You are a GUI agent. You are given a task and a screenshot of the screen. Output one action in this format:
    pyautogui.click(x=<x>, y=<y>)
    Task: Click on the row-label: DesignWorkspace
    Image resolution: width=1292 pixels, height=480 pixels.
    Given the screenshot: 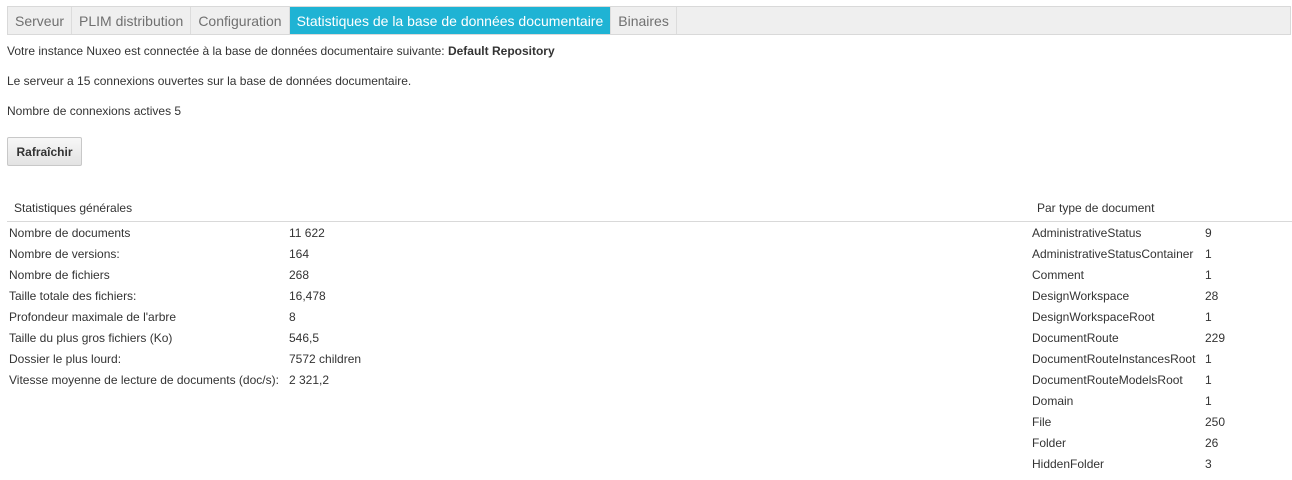 What is the action you would take?
    pyautogui.click(x=1081, y=296)
    